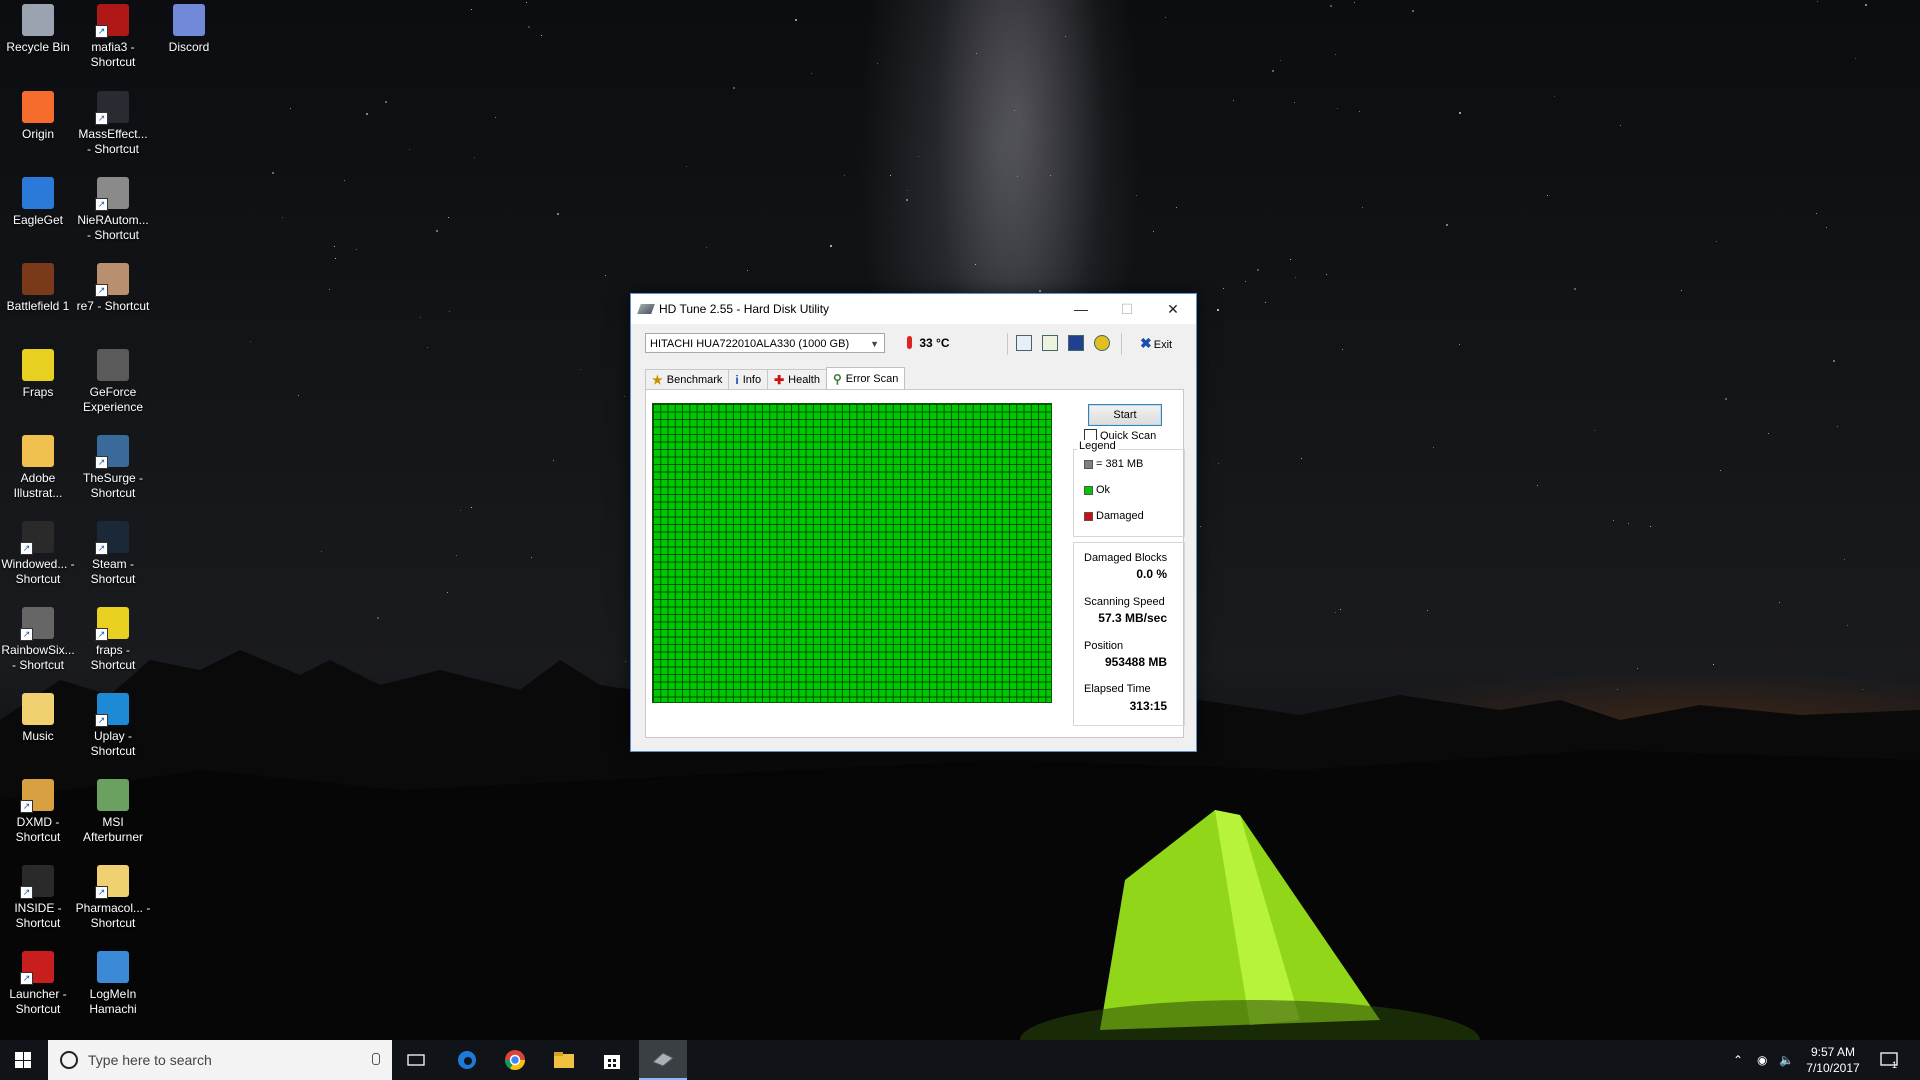 This screenshot has width=1920, height=1080. I want to click on drive-select: HITACHI HUA722010ALA330 (1000 GB) ▼, so click(765, 343).